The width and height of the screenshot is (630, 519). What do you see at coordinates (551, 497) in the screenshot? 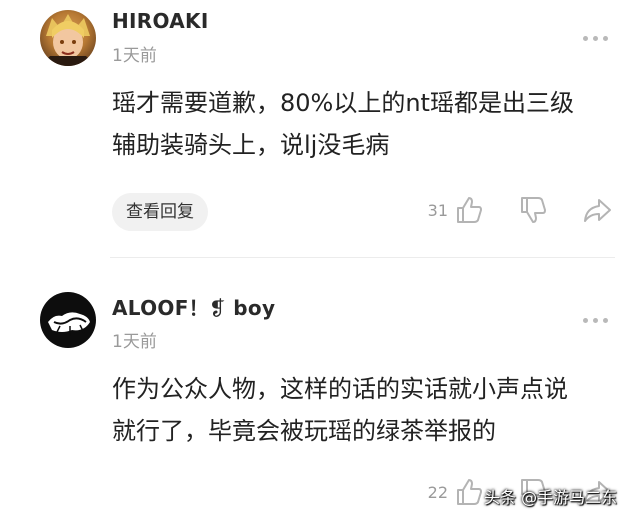
I see `watermark: 头条 @手游马二东` at bounding box center [551, 497].